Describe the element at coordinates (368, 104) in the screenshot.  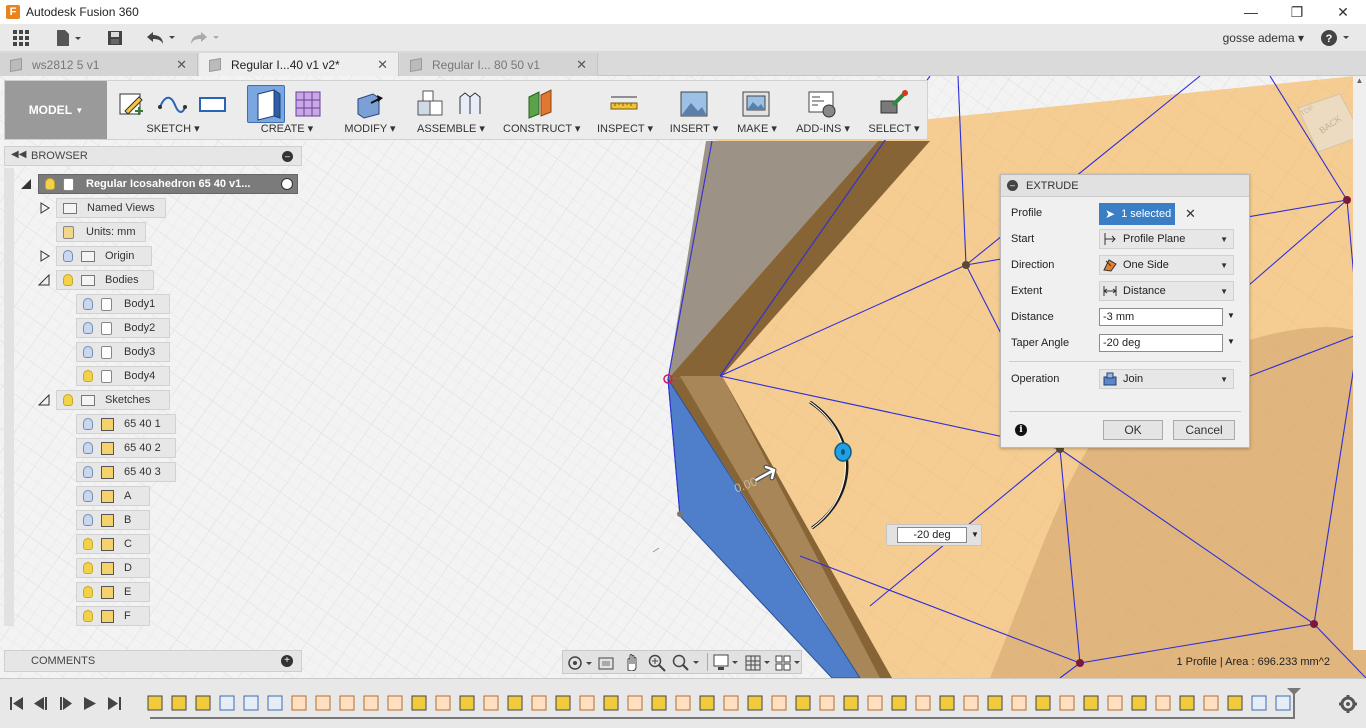
I see `press-pull-icon` at that location.